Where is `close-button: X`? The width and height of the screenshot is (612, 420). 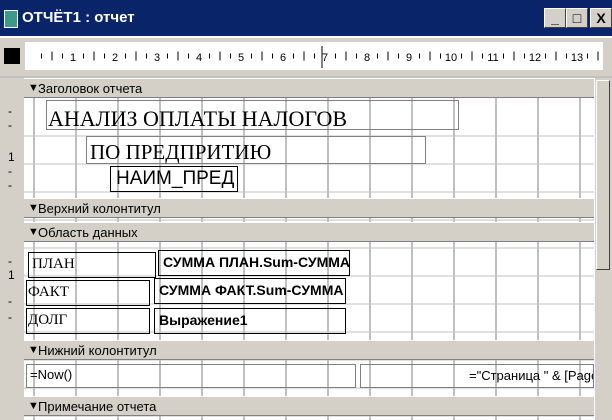 close-button: X is located at coordinates (601, 18).